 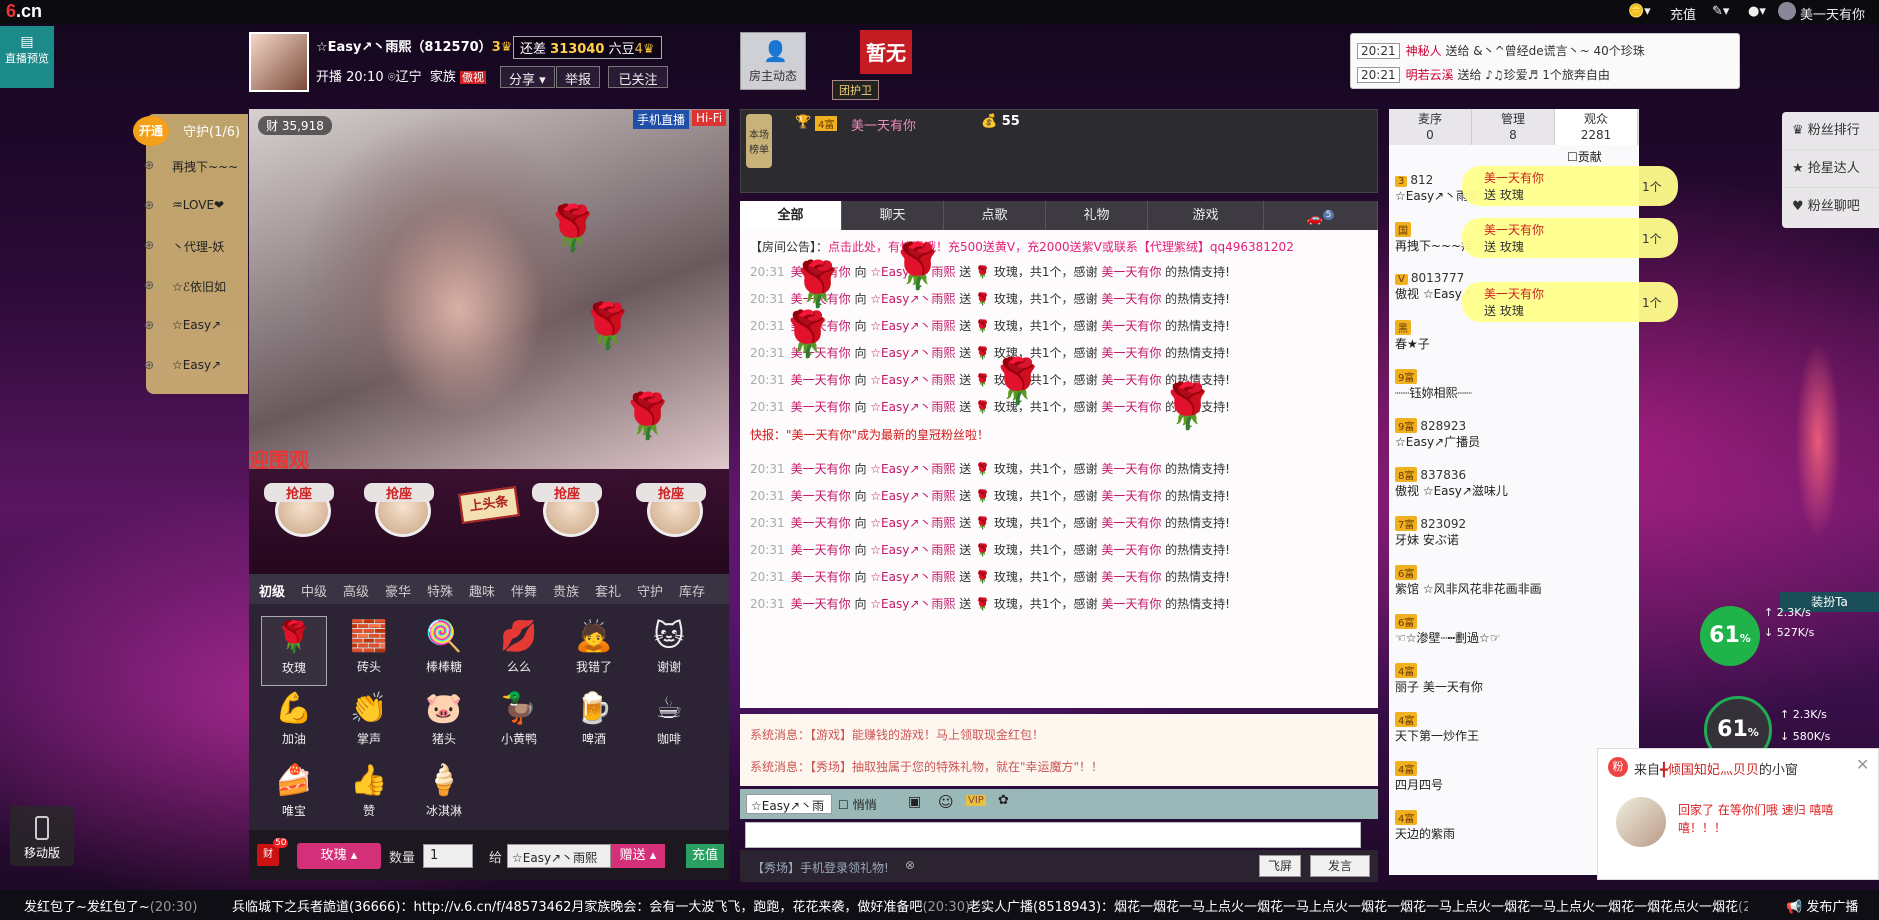 What do you see at coordinates (773, 61) in the screenshot?
I see `host-dynamics-button: 👤 房主动态` at bounding box center [773, 61].